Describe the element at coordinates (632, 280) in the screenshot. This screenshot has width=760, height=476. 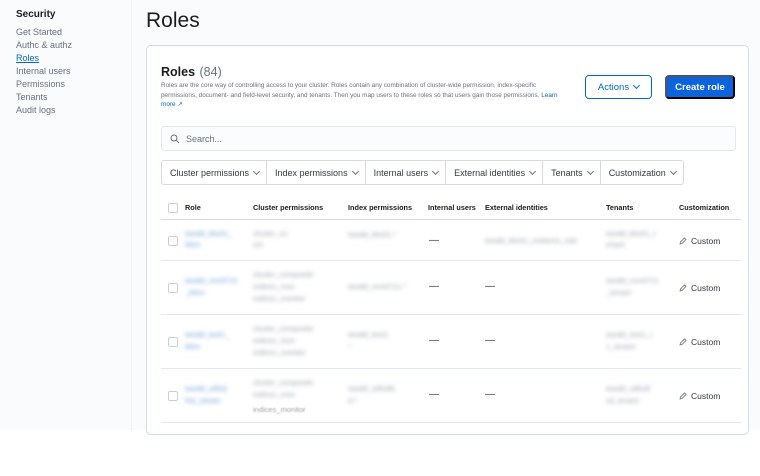
I see `tenant-value: twsdd_mm0721` at that location.